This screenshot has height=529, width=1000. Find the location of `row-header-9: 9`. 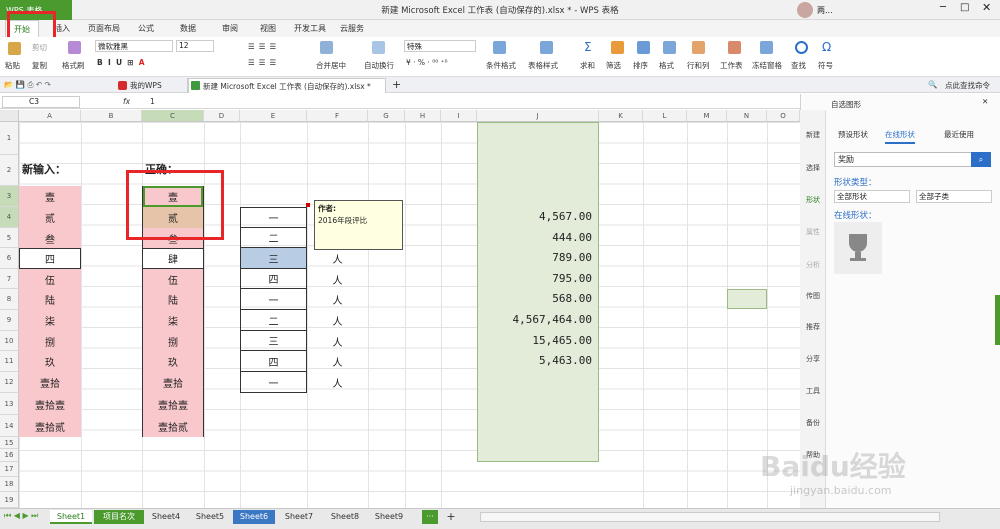

row-header-9: 9 is located at coordinates (9, 320).